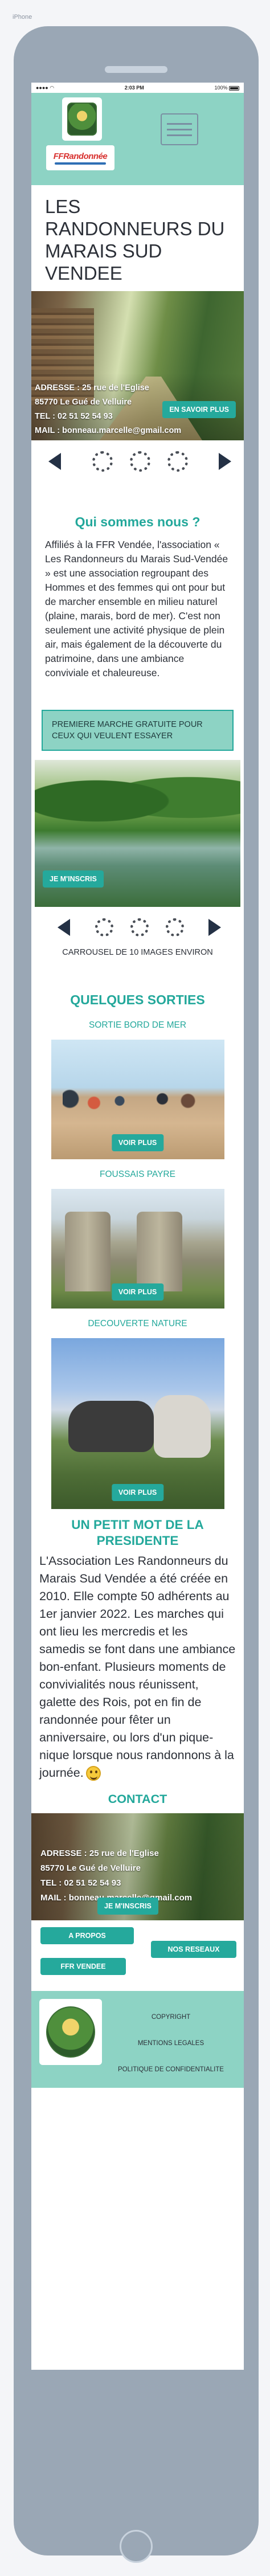 The image size is (270, 2576). Describe the element at coordinates (137, 999) in the screenshot. I see `sorties-title: QUELQUES SORTIES` at that location.